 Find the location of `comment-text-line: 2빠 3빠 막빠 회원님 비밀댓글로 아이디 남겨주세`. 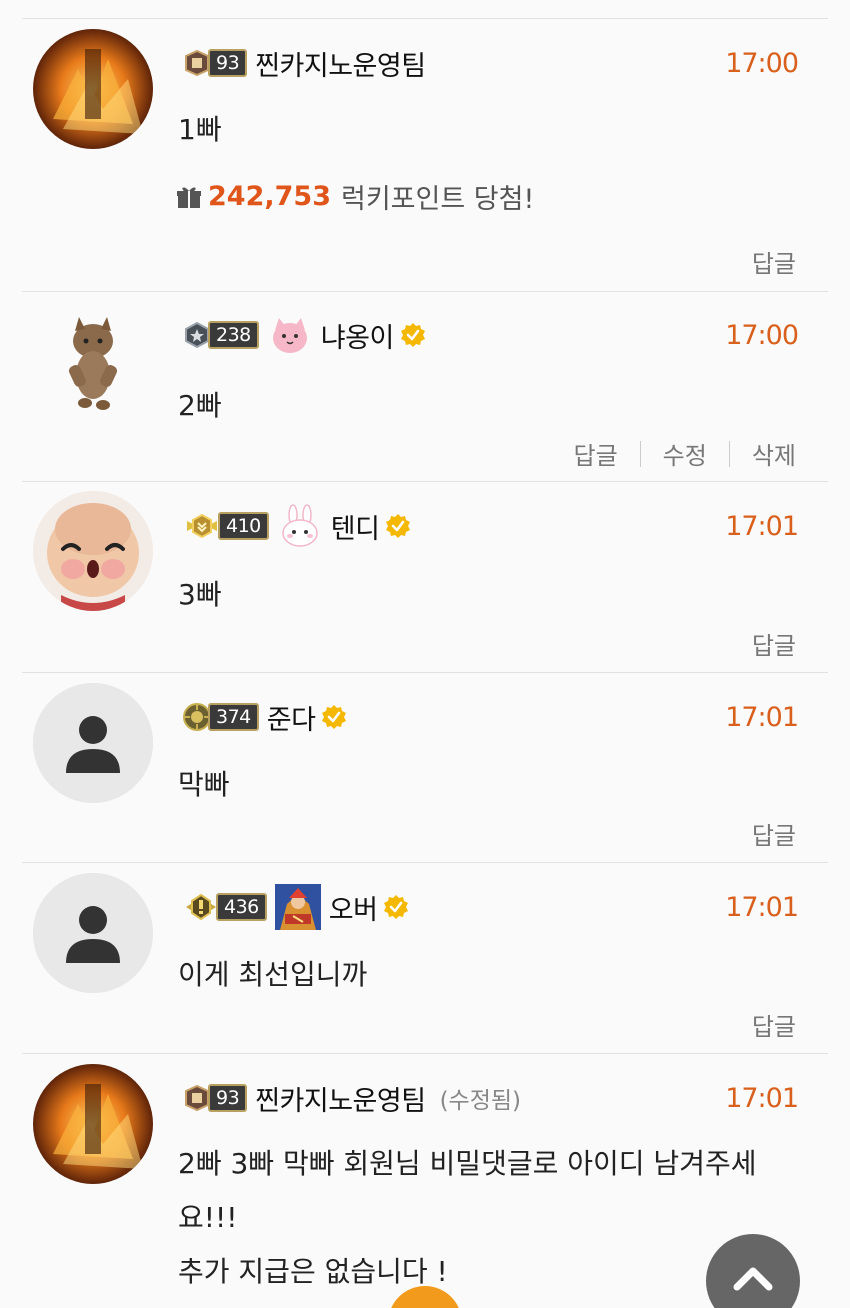

comment-text-line: 2빠 3빠 막빠 회원님 비밀댓글로 아이디 남겨주세 is located at coordinates (467, 1163).